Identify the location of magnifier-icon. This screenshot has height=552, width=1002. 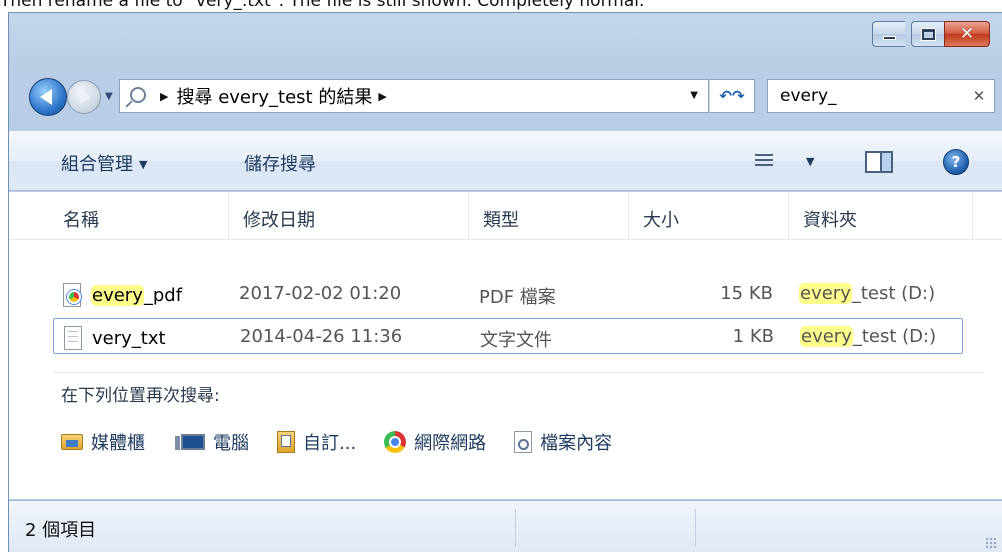
(137, 96).